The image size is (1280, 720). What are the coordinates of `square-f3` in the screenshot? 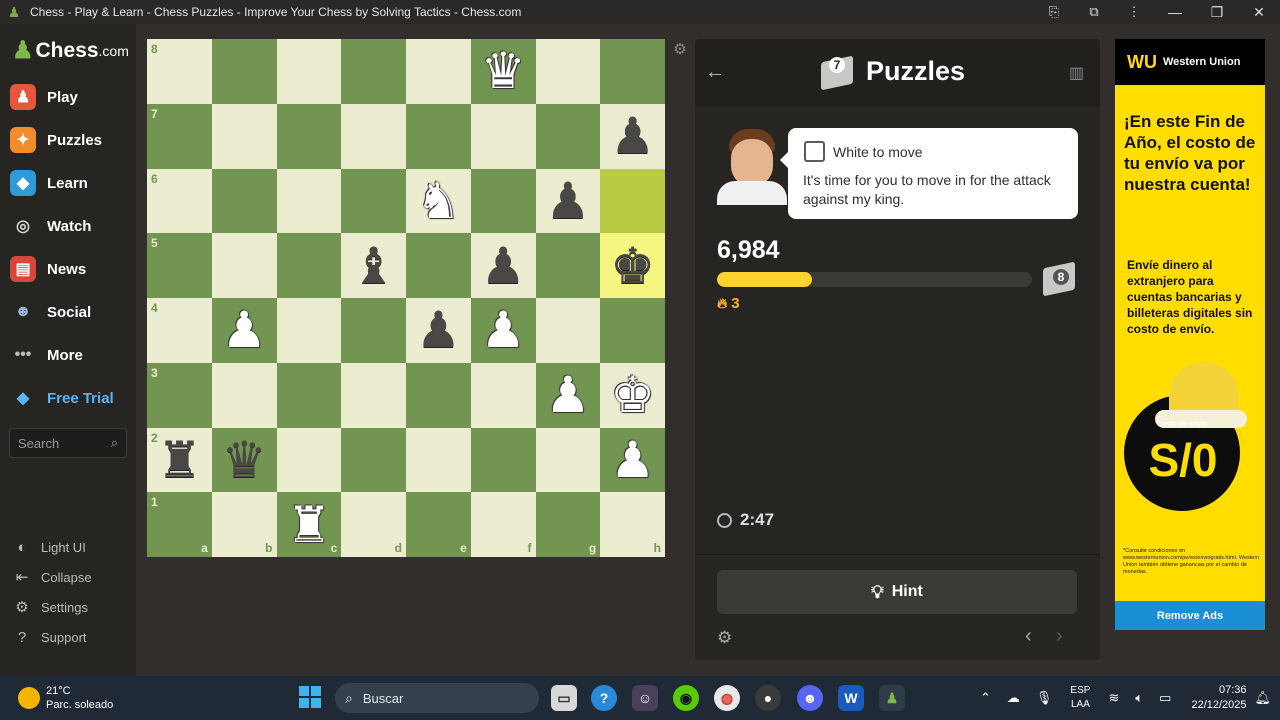 It's located at (503, 395).